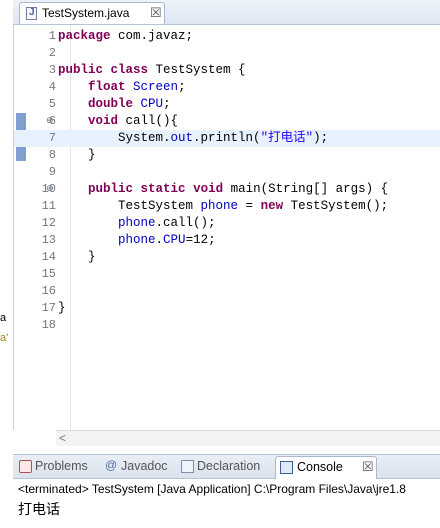 Image resolution: width=440 pixels, height=528 pixels. I want to click on line-number: 16, so click(48, 291).